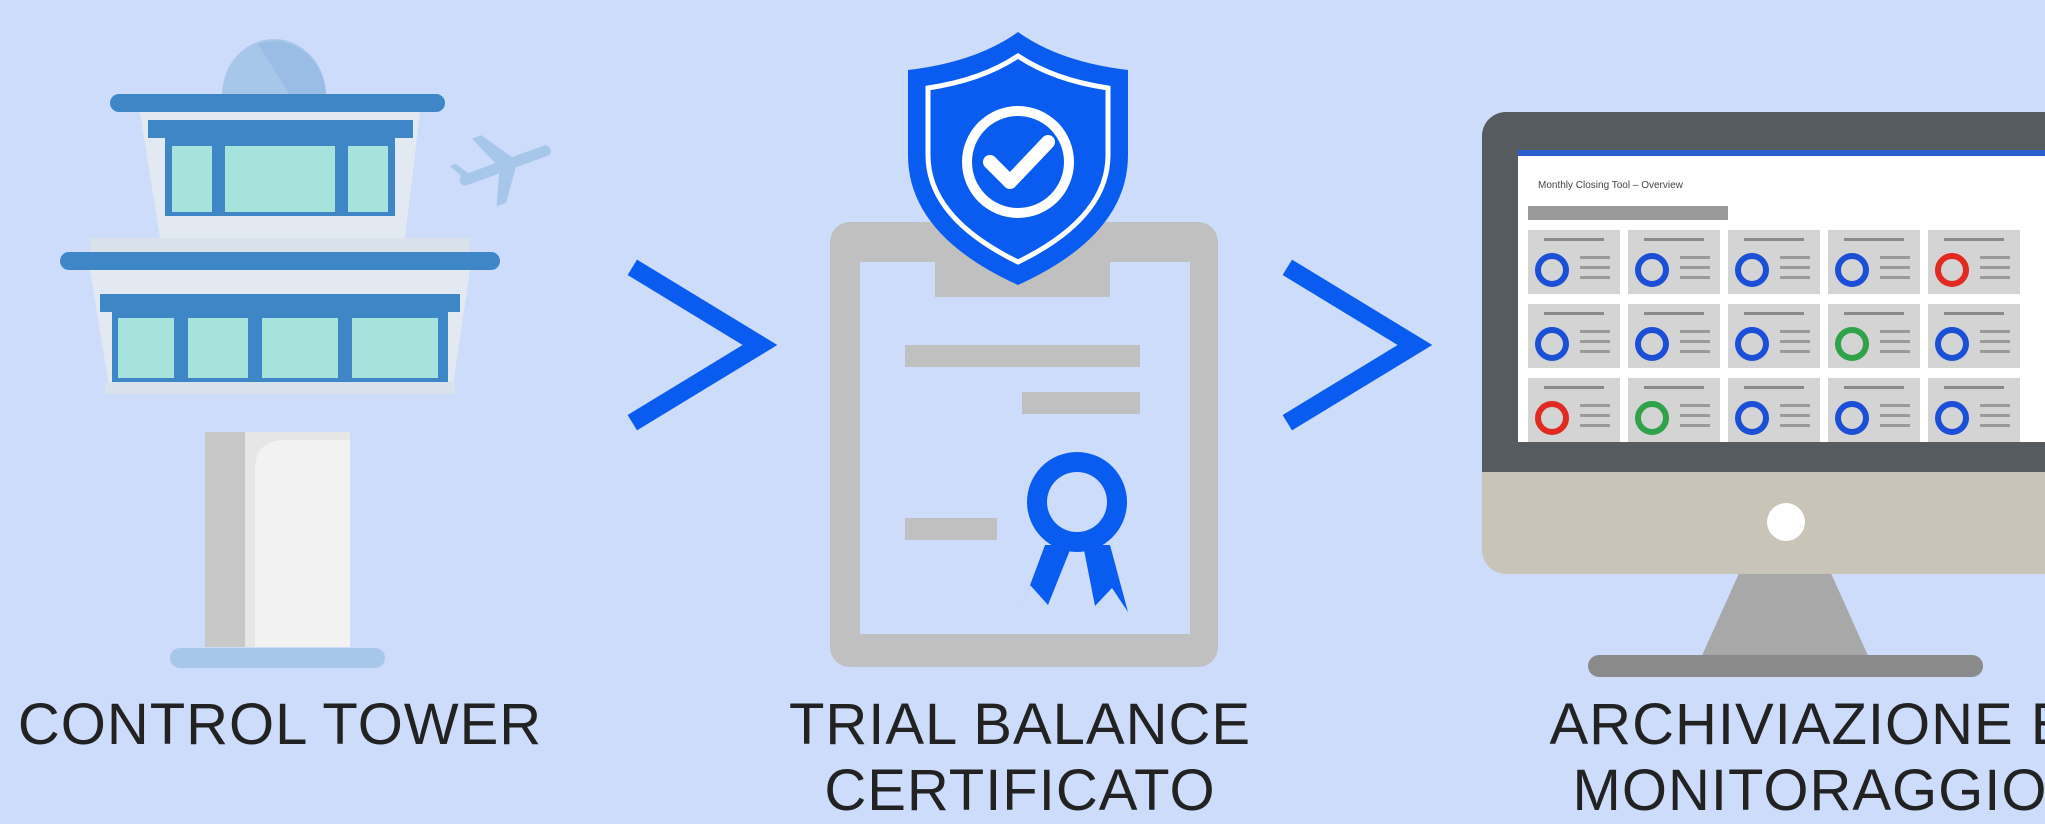 The height and width of the screenshot is (824, 2045). I want to click on arrow-1-icon, so click(702, 345).